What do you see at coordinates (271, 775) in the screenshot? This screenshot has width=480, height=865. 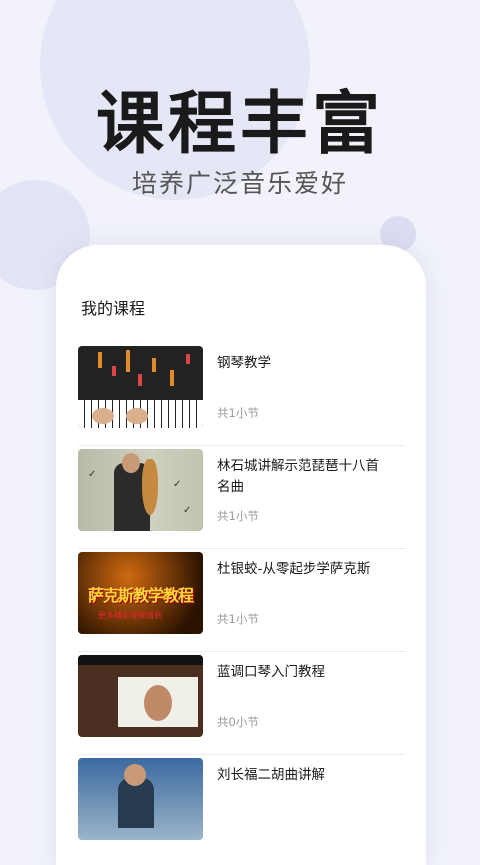 I see `course-title: 刘长福二胡曲讲解` at bounding box center [271, 775].